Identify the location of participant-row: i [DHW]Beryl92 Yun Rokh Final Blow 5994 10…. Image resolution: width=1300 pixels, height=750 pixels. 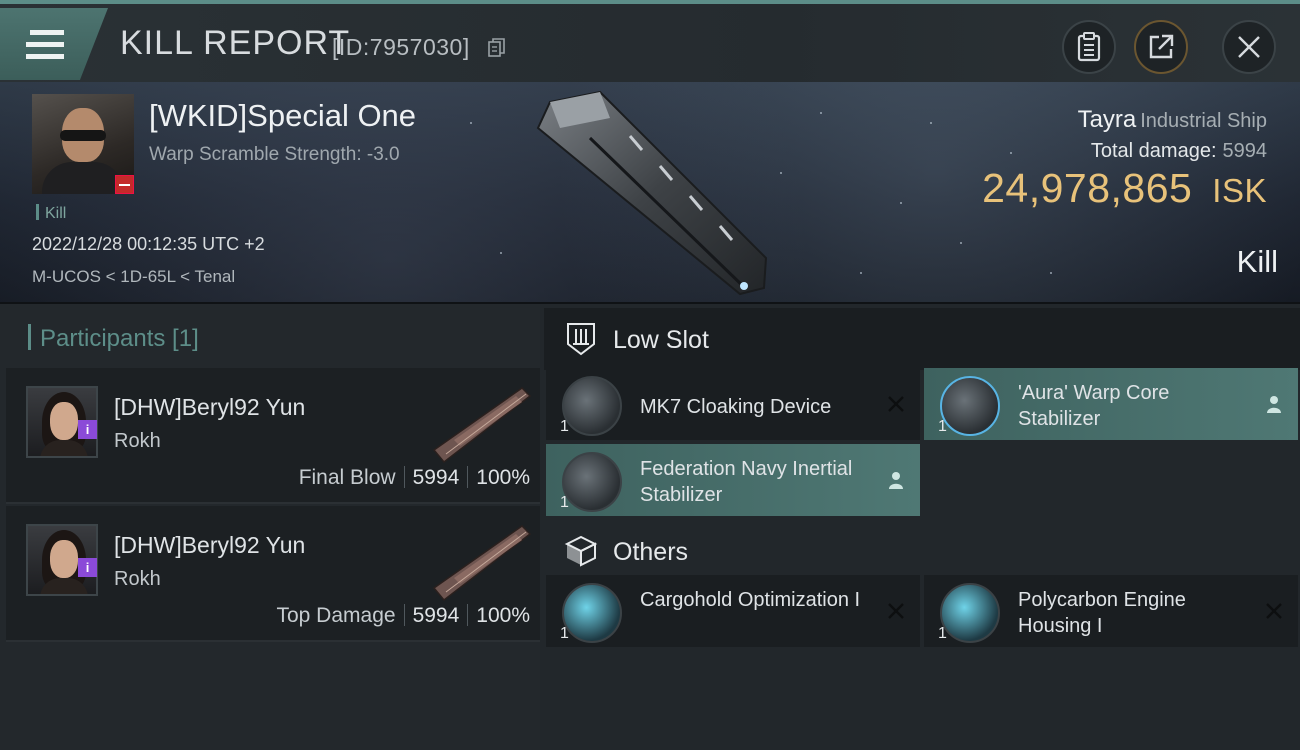
(273, 436).